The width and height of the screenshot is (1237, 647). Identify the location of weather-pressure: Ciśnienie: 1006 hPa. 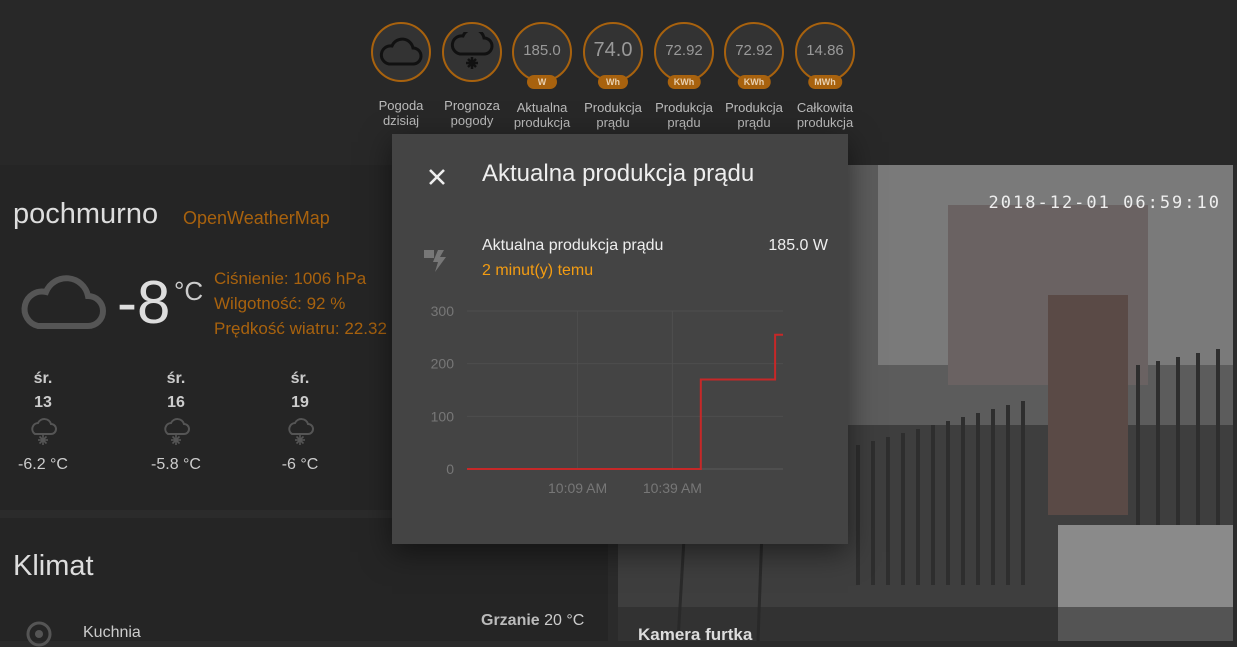
(290, 278).